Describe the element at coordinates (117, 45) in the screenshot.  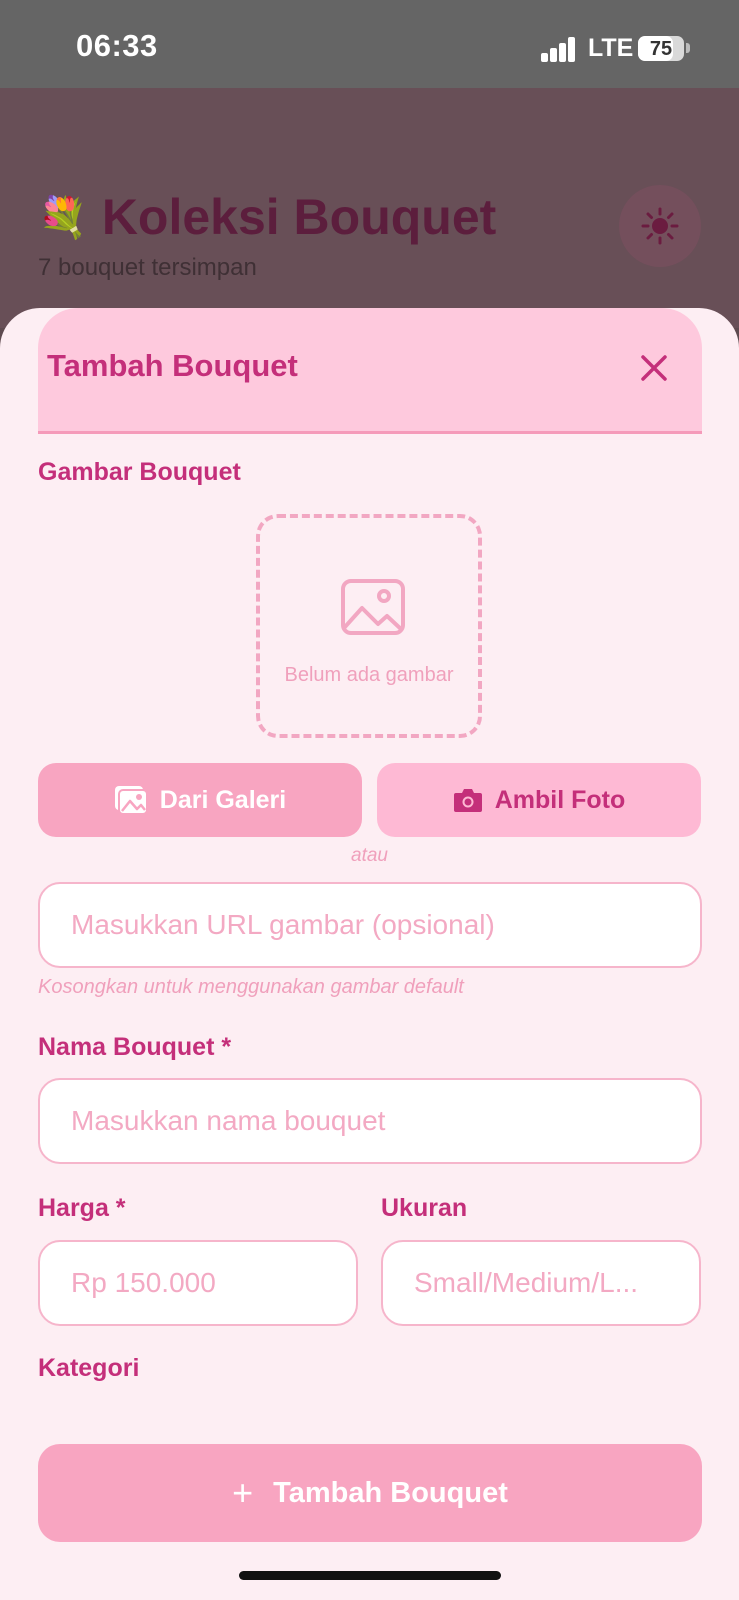
I see `status-time: 06:33` at that location.